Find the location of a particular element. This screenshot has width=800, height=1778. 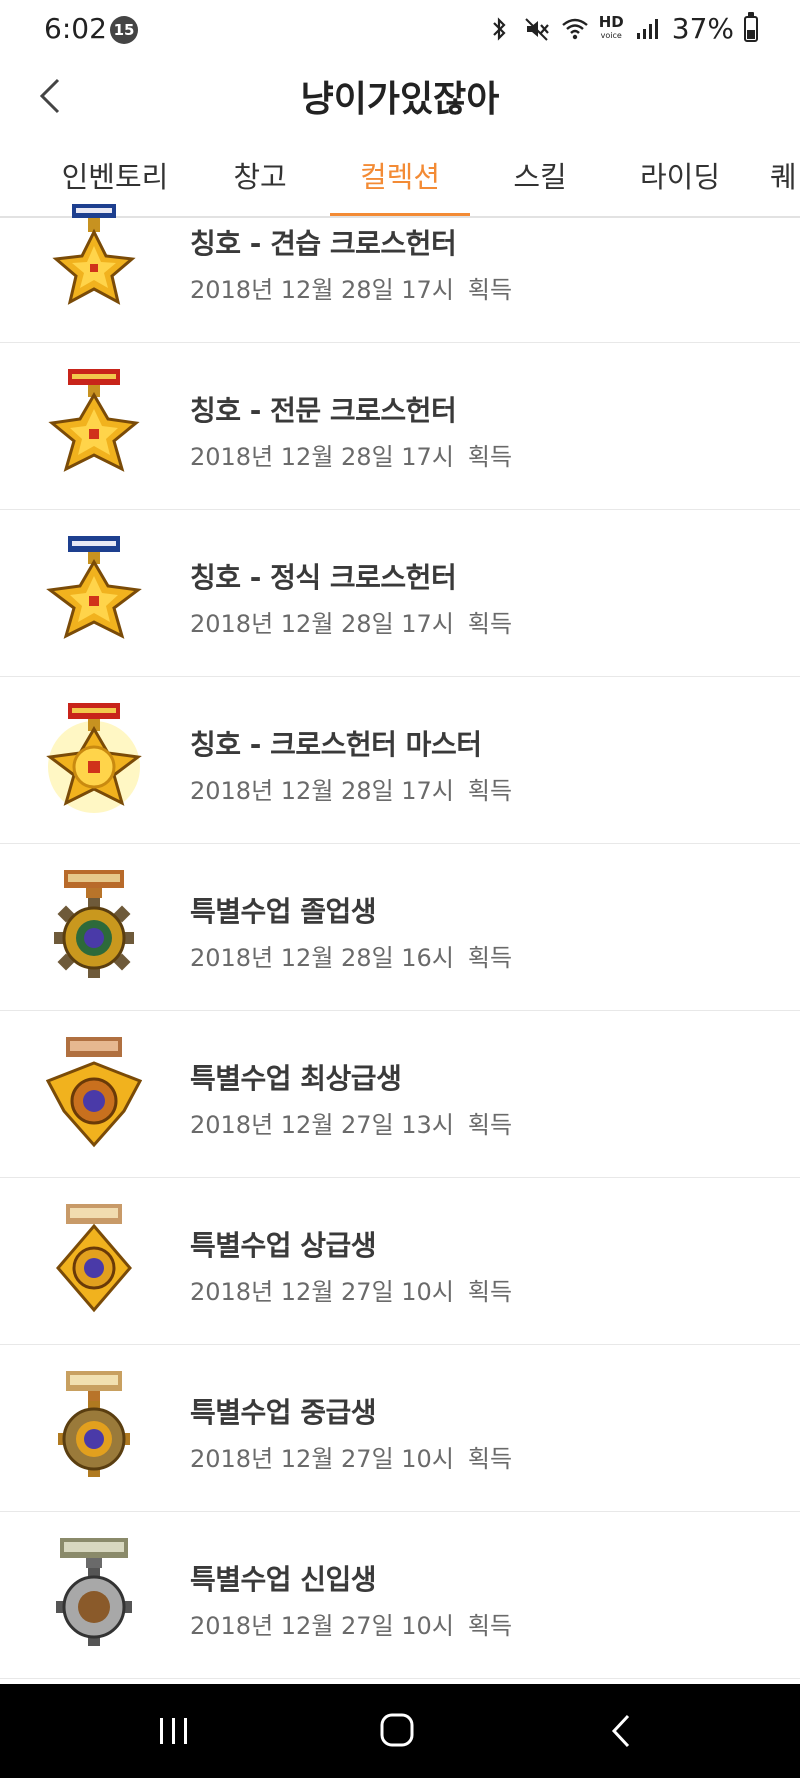

list-item: 특별수업 졸업생 2018년 12월 28일 16시 획득 is located at coordinates (400, 927).